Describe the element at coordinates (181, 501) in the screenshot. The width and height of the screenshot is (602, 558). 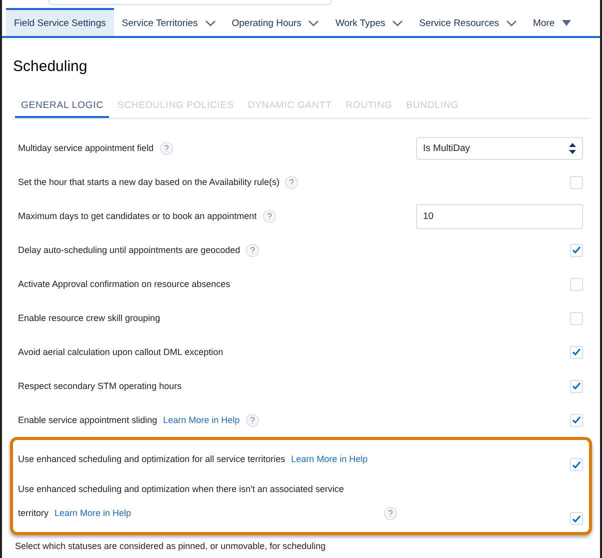
I see `setting-label: Use enhanced scheduling and optimization when there isn't an associated service territory Learn More in Help` at that location.